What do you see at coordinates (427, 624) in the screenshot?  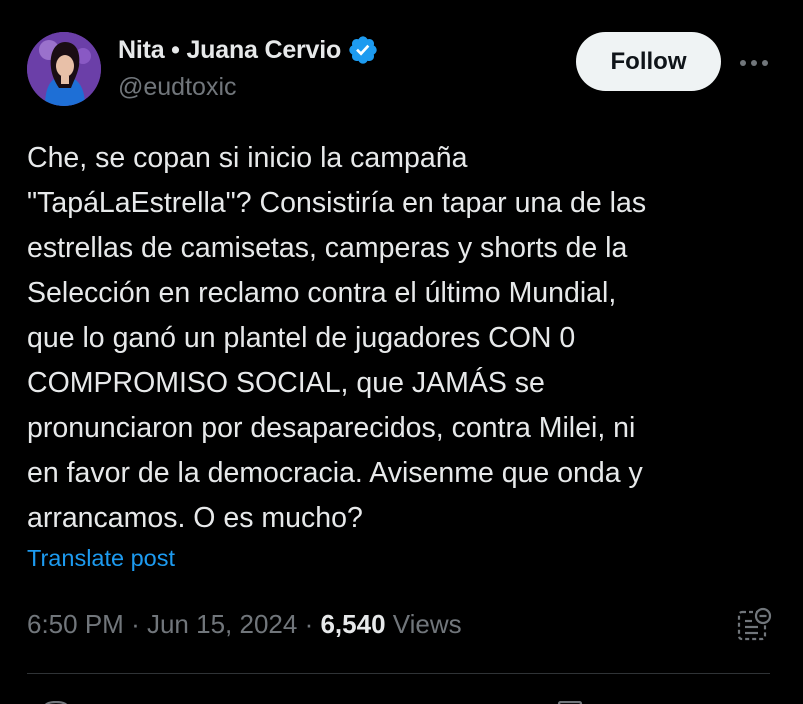 I see `views-label: Views` at bounding box center [427, 624].